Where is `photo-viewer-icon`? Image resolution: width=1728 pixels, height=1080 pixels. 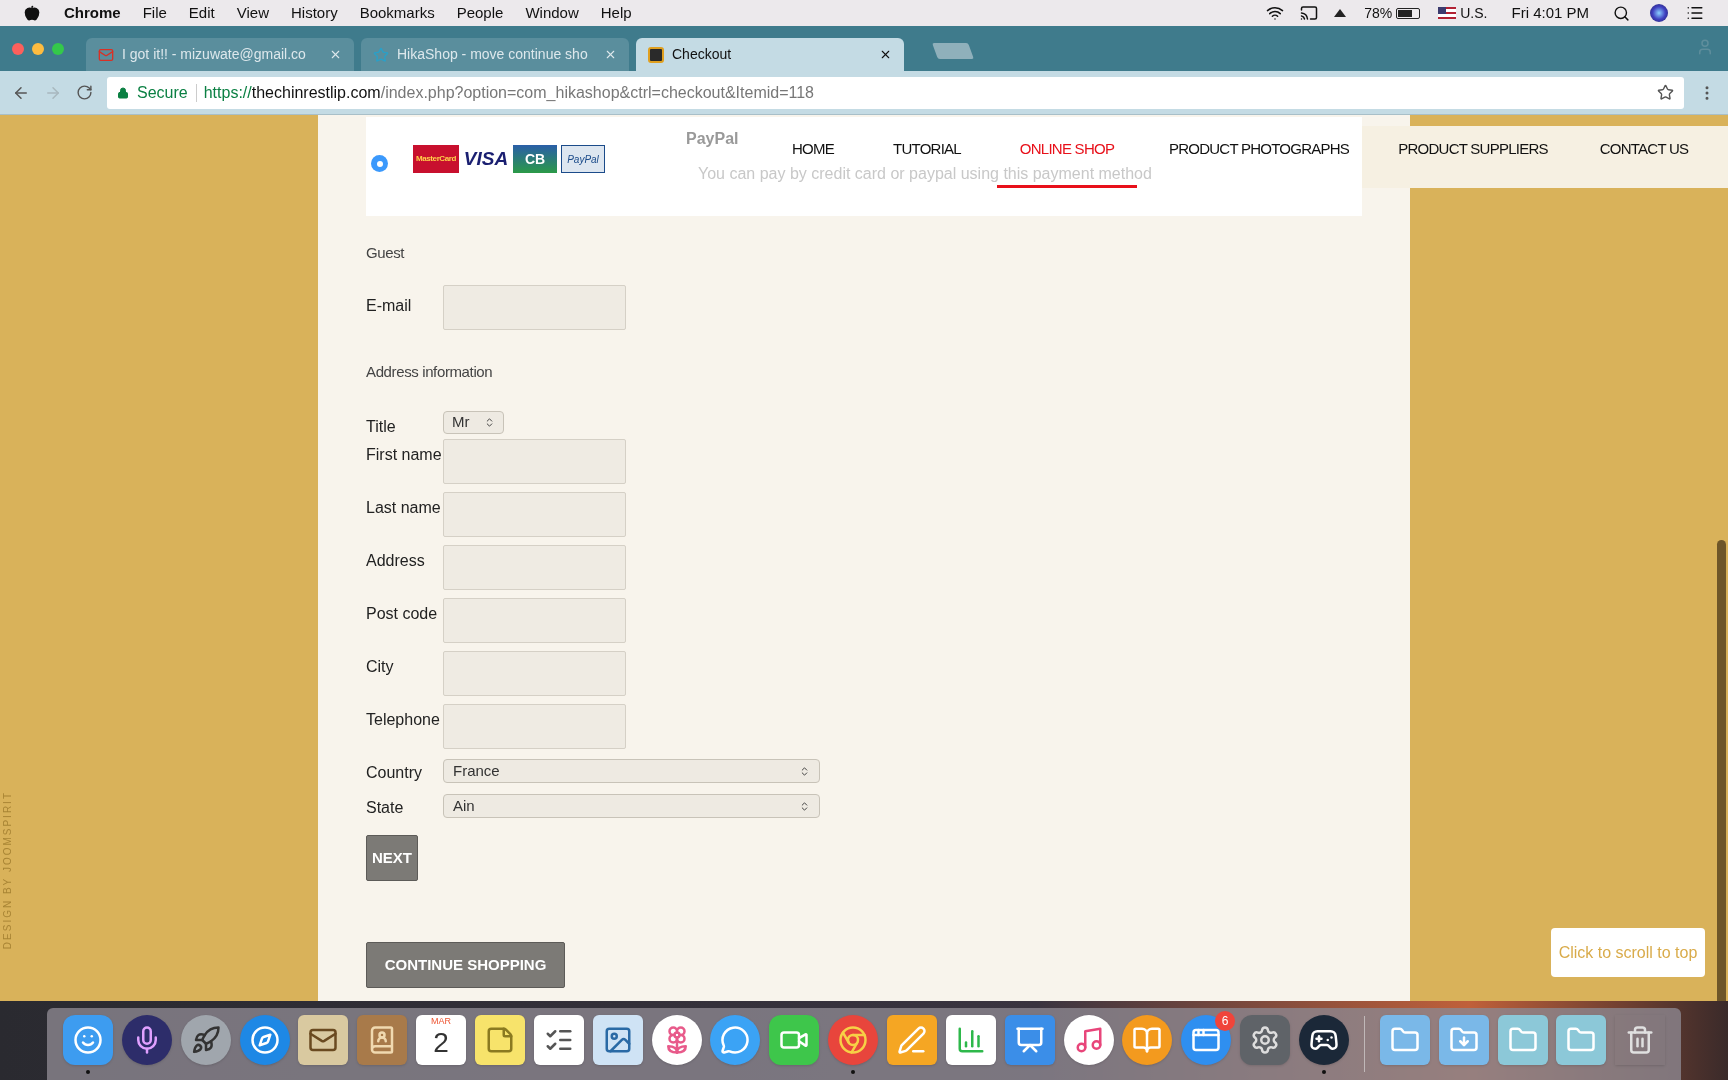 photo-viewer-icon is located at coordinates (617, 1039).